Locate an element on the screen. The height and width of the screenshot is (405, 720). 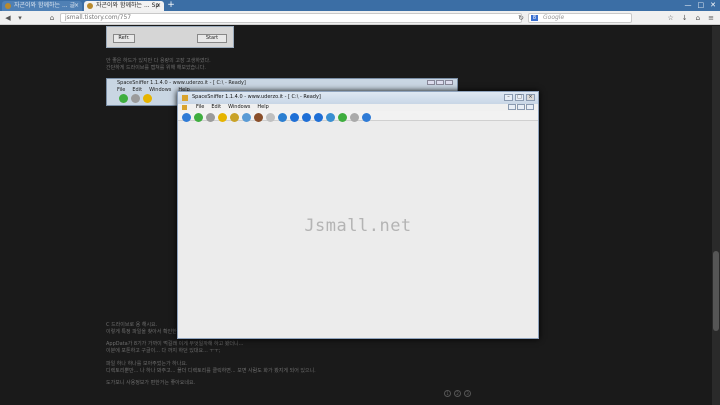
menu-windows: Windows is located at coordinates (239, 107).